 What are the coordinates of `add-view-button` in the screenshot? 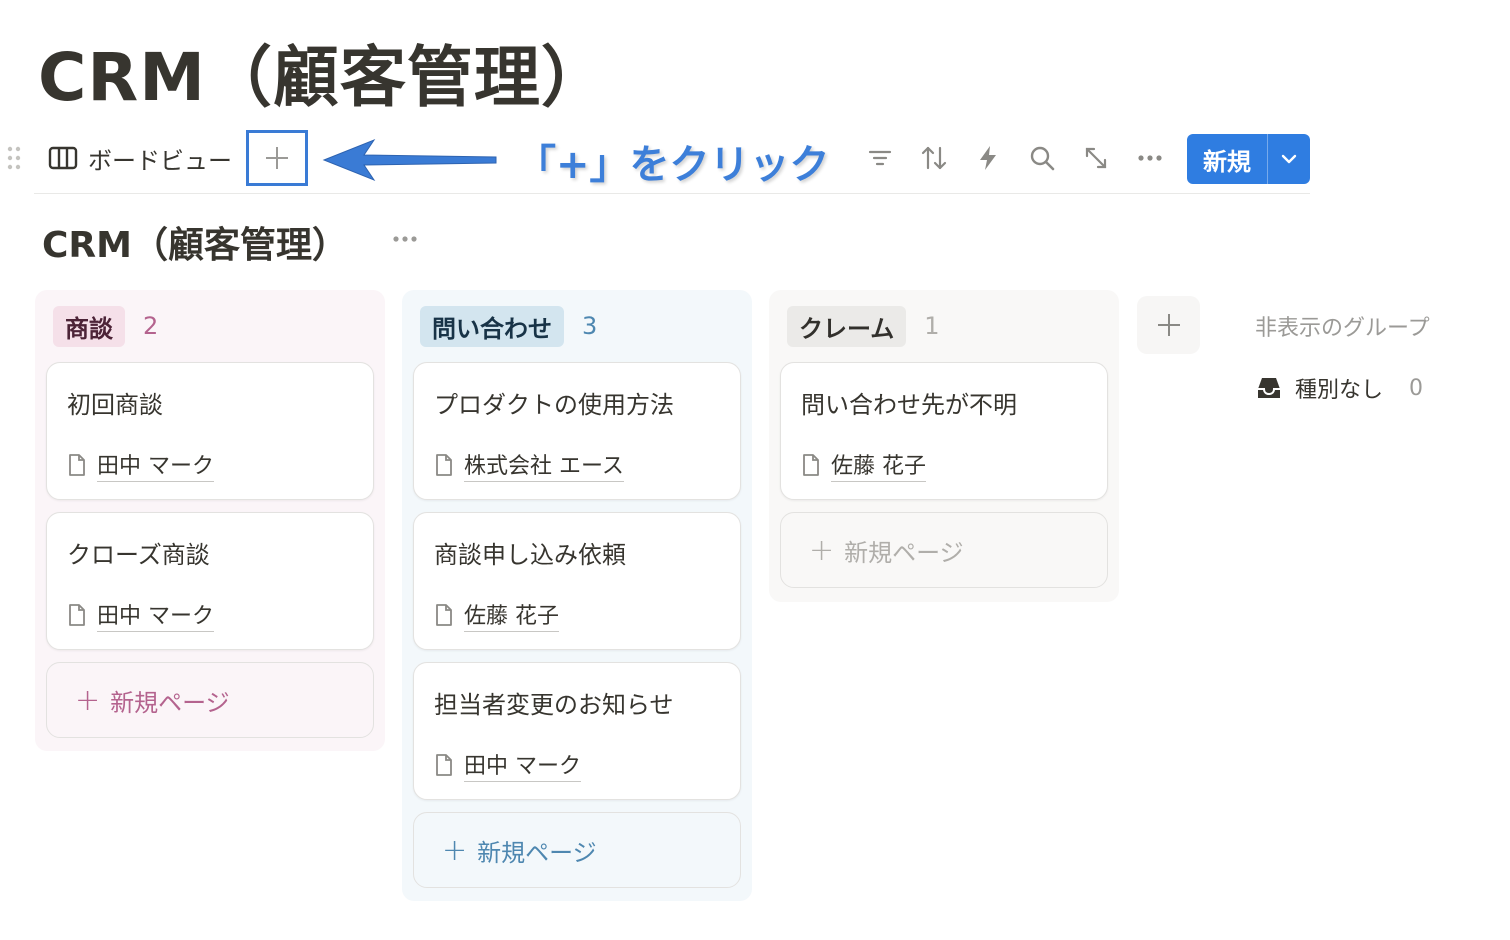 It's located at (277, 158).